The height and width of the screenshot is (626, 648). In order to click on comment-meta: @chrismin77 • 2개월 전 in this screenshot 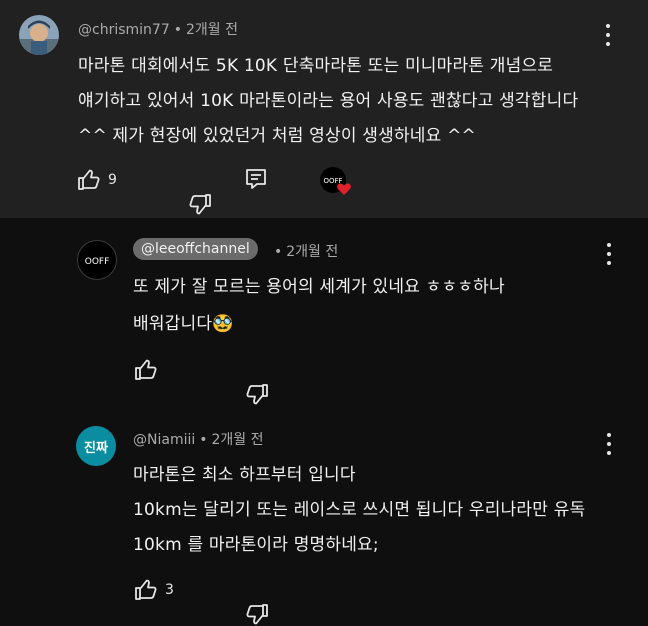, I will do `click(158, 29)`.